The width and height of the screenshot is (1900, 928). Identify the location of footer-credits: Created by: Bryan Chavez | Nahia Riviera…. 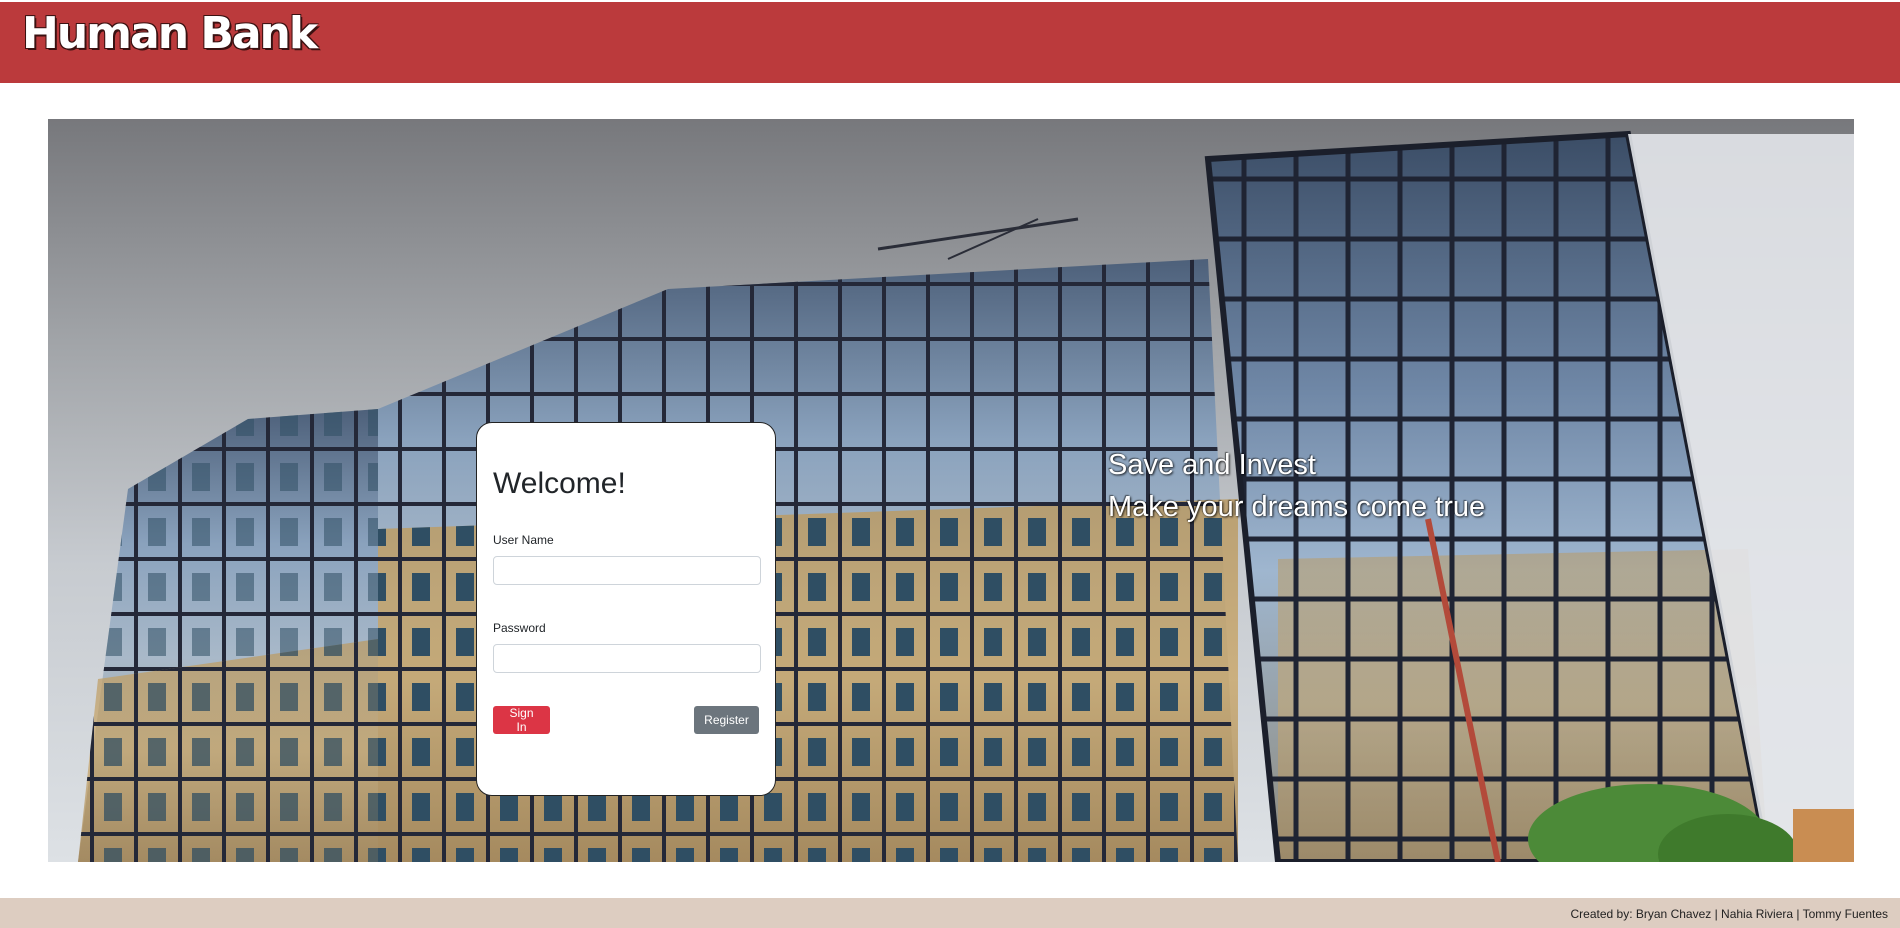
(1729, 914).